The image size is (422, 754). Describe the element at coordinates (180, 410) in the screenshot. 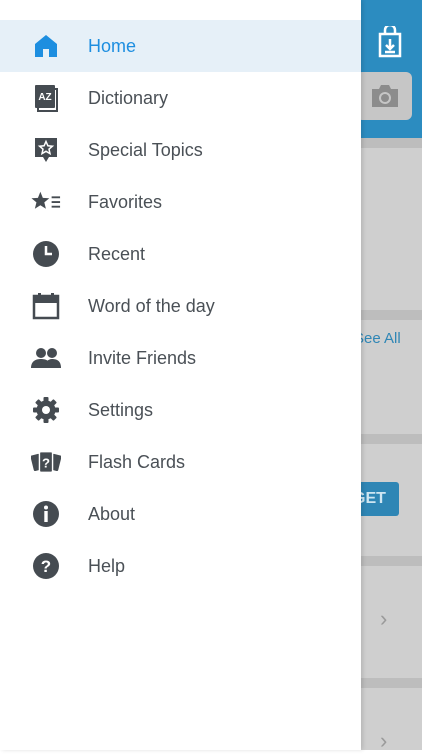

I see `menu-item-settings: Settings` at that location.